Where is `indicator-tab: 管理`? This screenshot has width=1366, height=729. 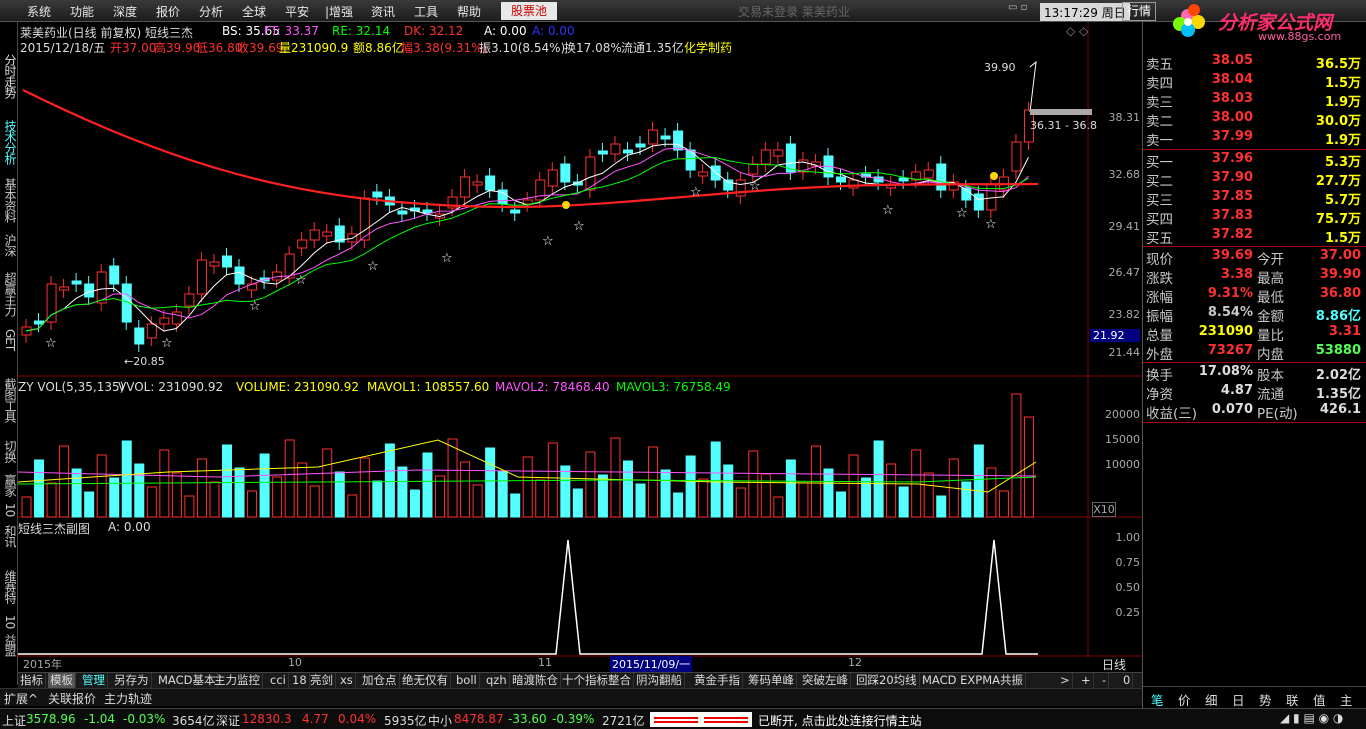
indicator-tab: 管理 is located at coordinates (94, 681).